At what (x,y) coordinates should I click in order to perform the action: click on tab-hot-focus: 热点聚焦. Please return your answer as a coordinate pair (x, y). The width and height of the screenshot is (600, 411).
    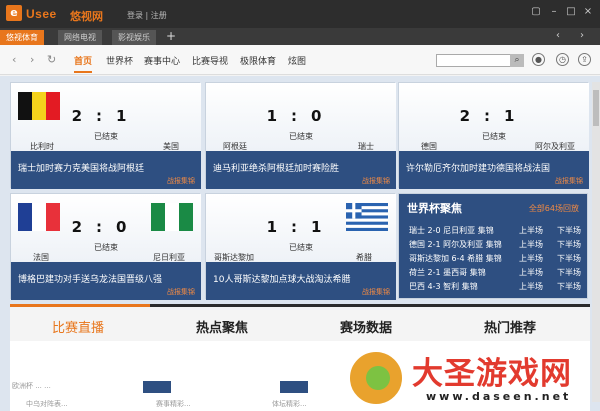
    Looking at the image, I should click on (222, 326).